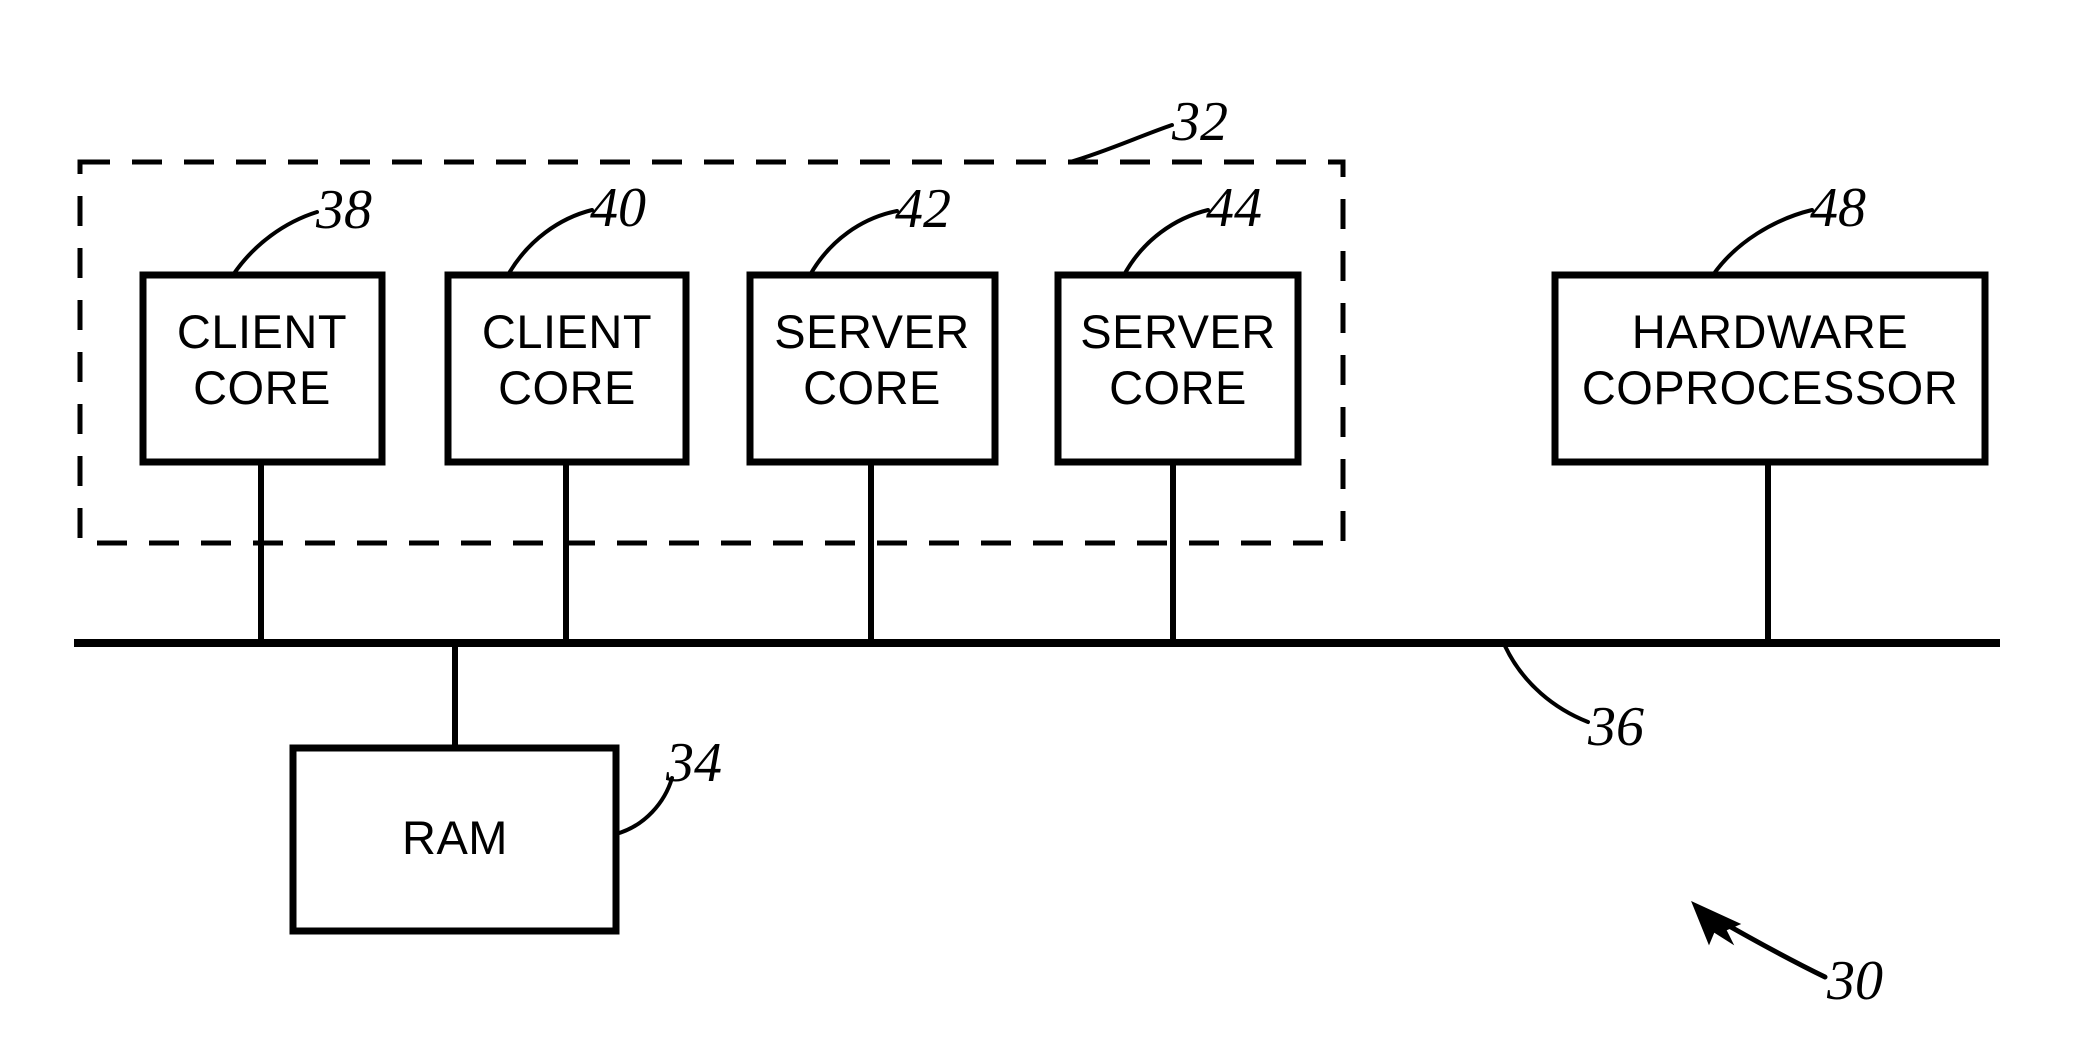 This screenshot has height=1051, width=2092. I want to click on ref-numeral-44: 44, so click(1234, 208).